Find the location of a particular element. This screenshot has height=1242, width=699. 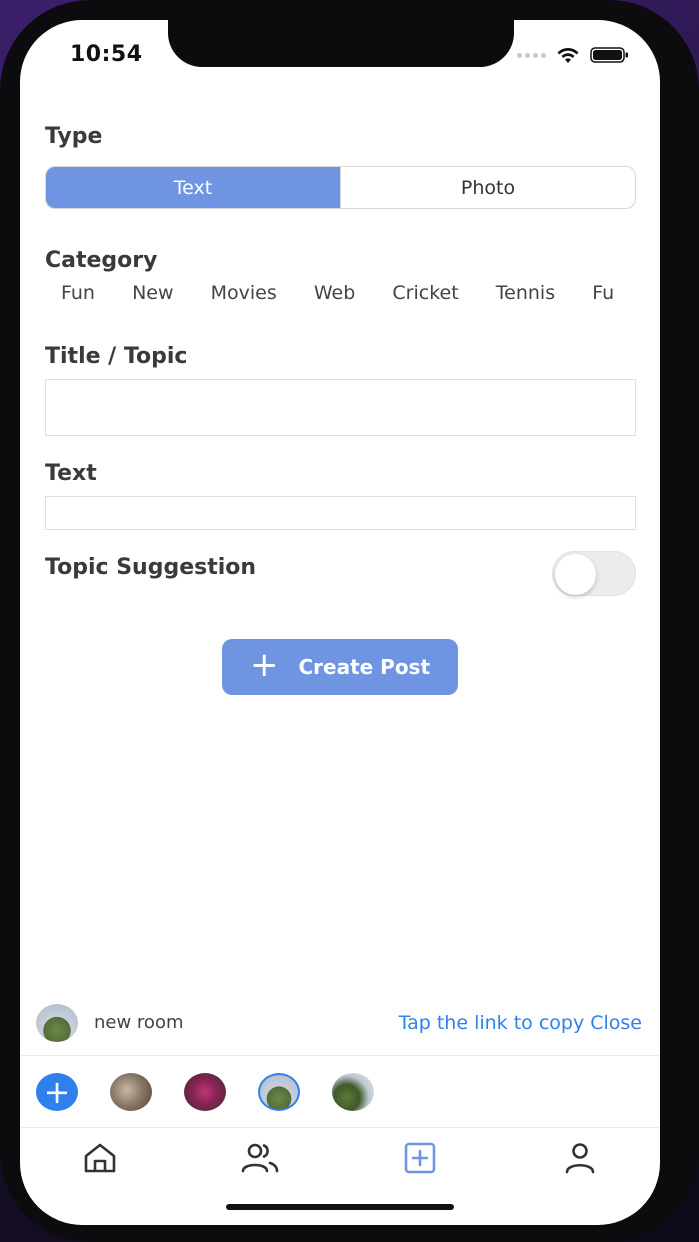

tab-add-post is located at coordinates (420, 1158).